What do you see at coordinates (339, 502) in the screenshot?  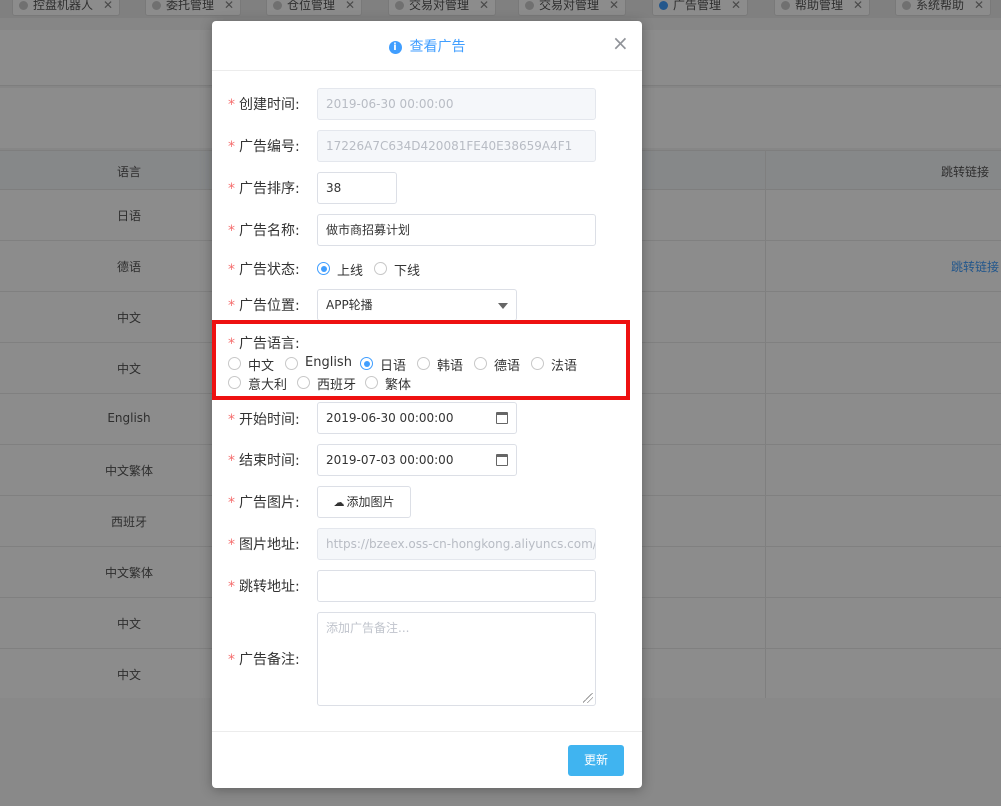 I see `upload-cloud-icon: ☁` at bounding box center [339, 502].